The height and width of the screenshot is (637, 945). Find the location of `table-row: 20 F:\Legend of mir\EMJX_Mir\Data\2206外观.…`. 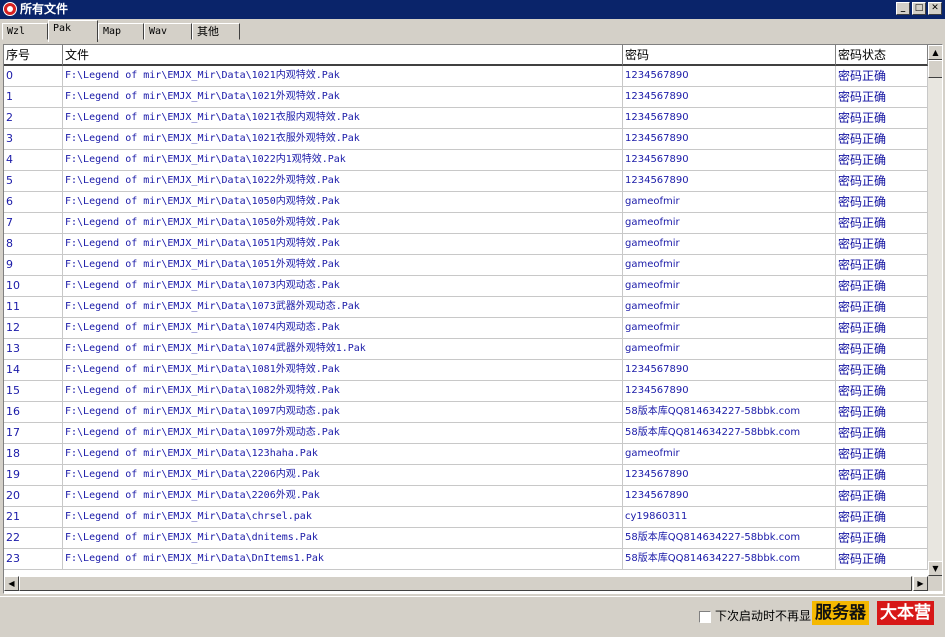

table-row: 20 F:\Legend of mir\EMJX_Mir\Data\2206外观.… is located at coordinates (466, 496).